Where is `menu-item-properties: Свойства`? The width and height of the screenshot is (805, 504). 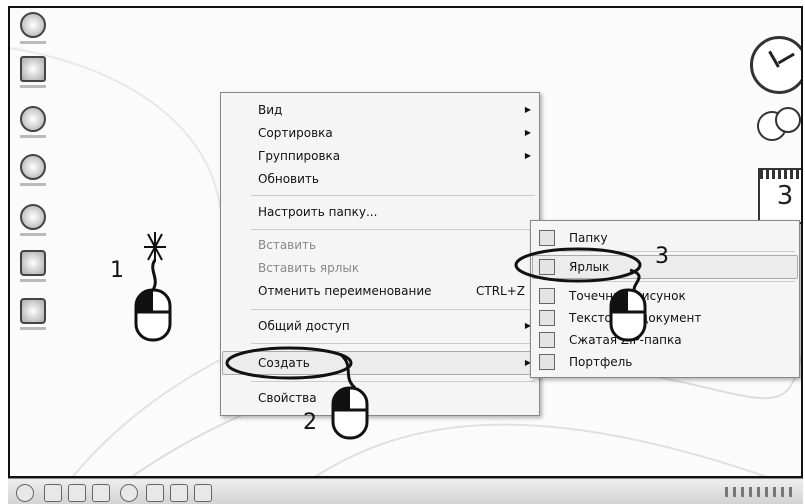 menu-item-properties: Свойства is located at coordinates (380, 398).